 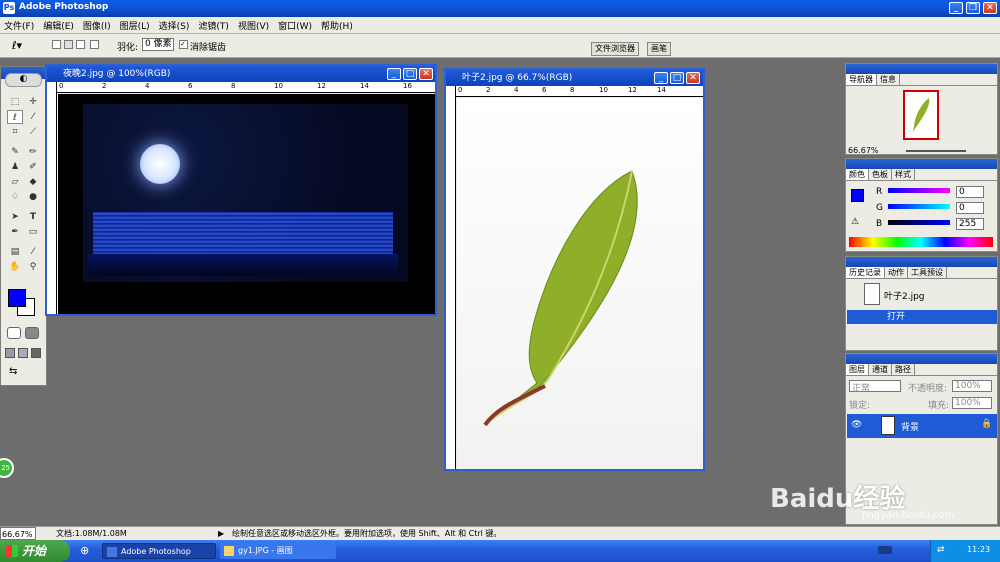 I want to click on menu-filter: 滤镜(T), so click(x=213, y=25).